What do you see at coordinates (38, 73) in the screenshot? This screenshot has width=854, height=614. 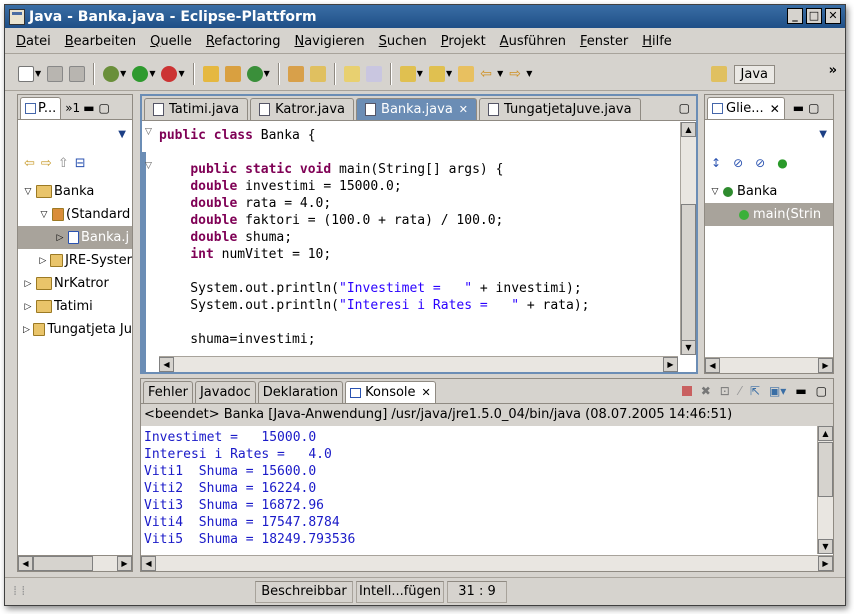 I see `new-dropdown-icon: ▼` at bounding box center [38, 73].